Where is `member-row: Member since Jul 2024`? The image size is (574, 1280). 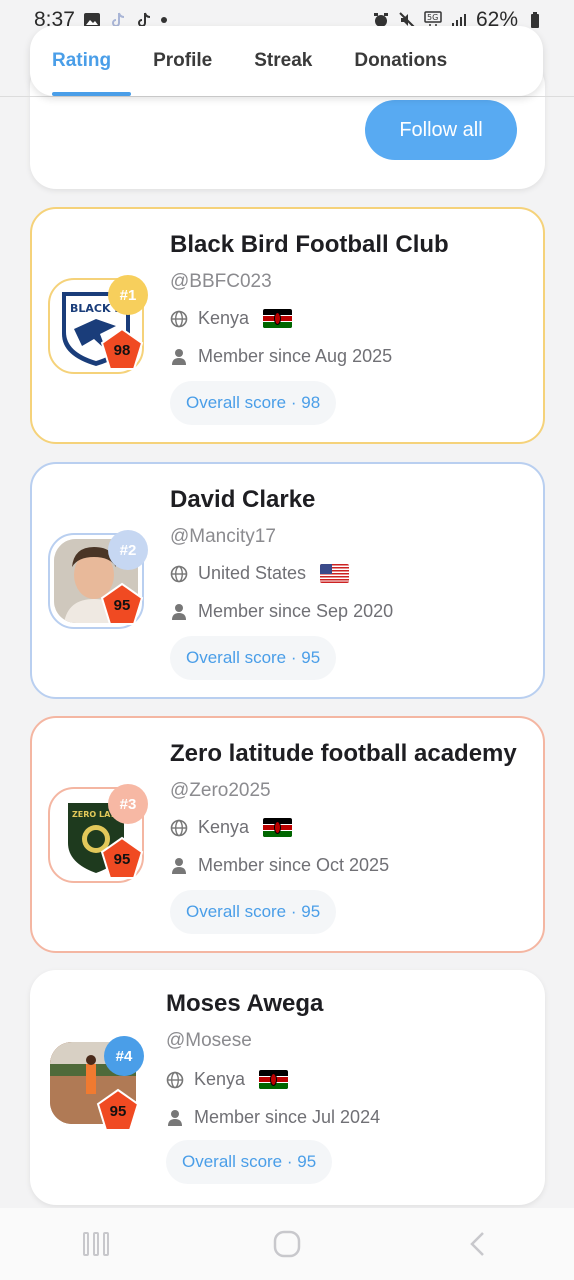
member-row: Member since Jul 2024 is located at coordinates (273, 1117).